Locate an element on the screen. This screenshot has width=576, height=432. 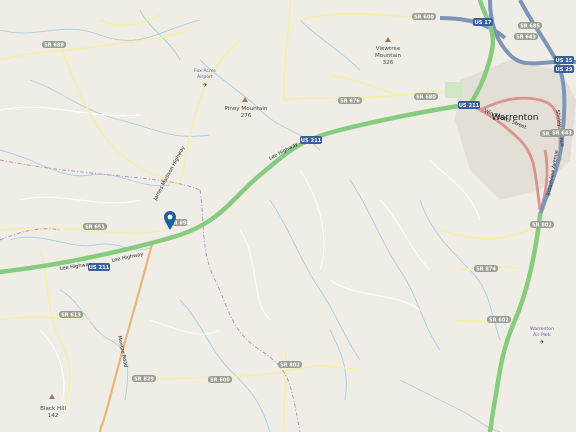
shield-us211-c: US 211 is located at coordinates (469, 105).